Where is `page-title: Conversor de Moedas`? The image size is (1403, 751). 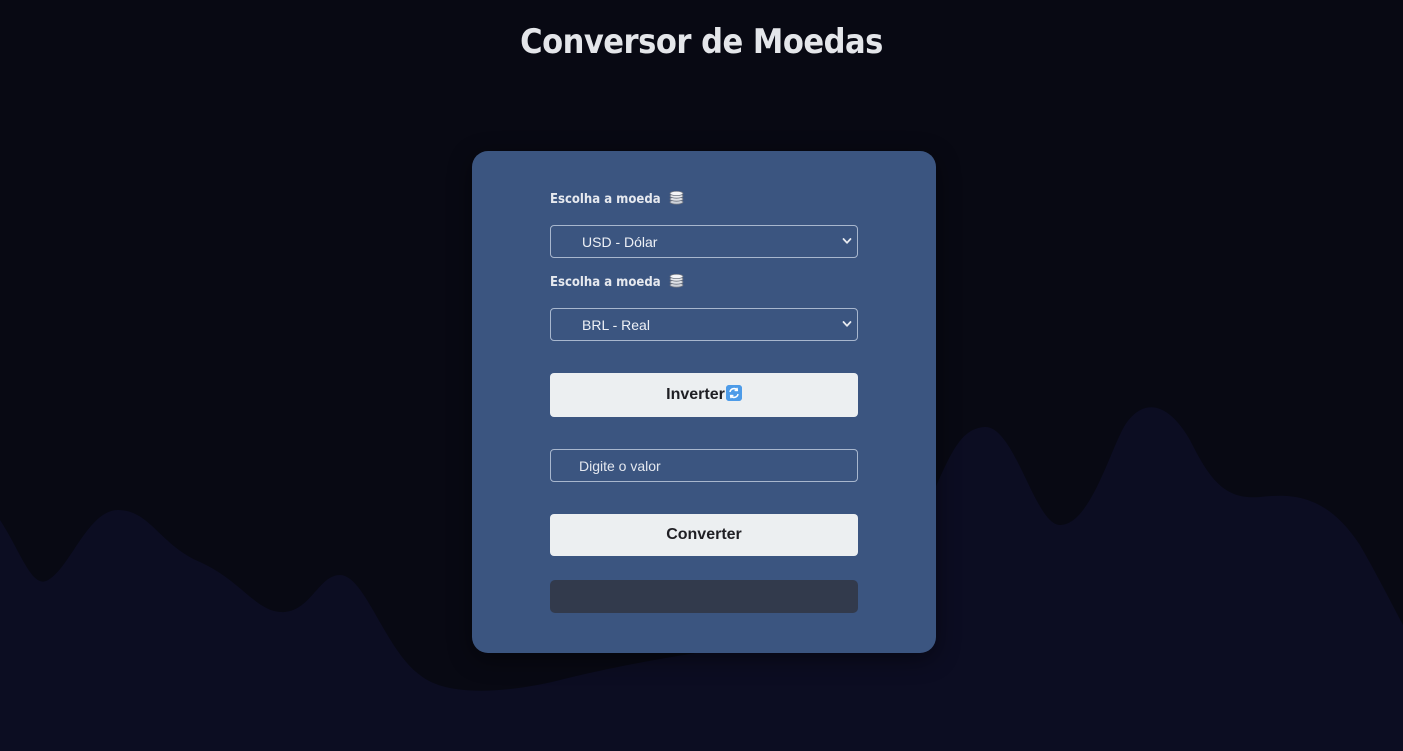 page-title: Conversor de Moedas is located at coordinates (701, 42).